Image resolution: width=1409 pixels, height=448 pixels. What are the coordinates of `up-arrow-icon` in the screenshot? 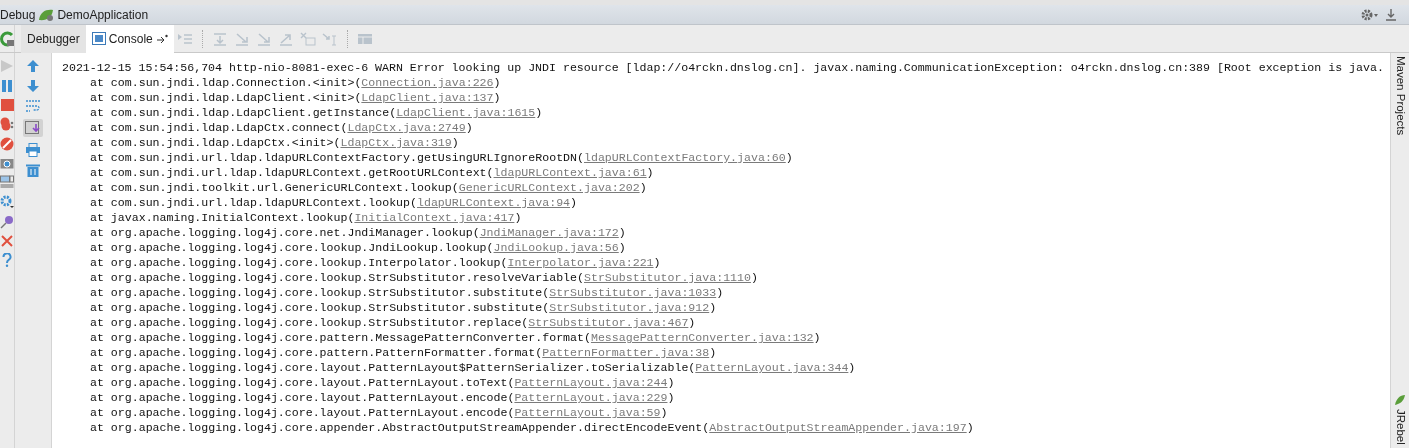 It's located at (33, 66).